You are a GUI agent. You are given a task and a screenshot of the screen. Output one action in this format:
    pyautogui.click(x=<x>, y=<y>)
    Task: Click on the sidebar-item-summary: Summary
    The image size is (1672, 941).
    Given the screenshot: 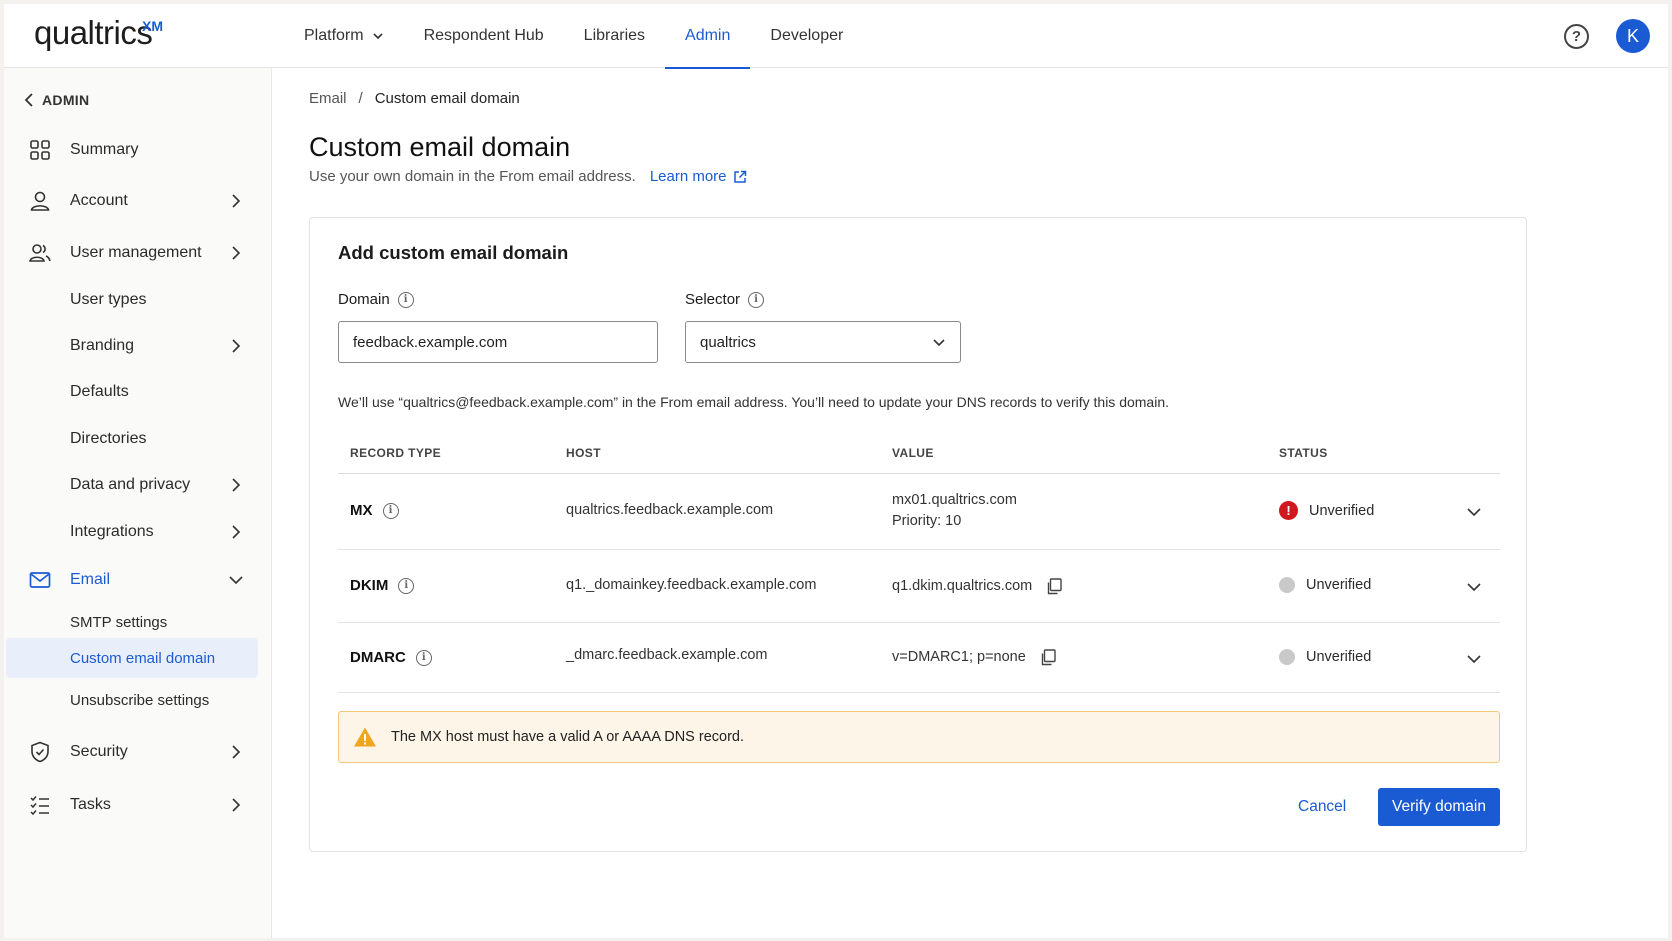 What is the action you would take?
    pyautogui.click(x=138, y=150)
    